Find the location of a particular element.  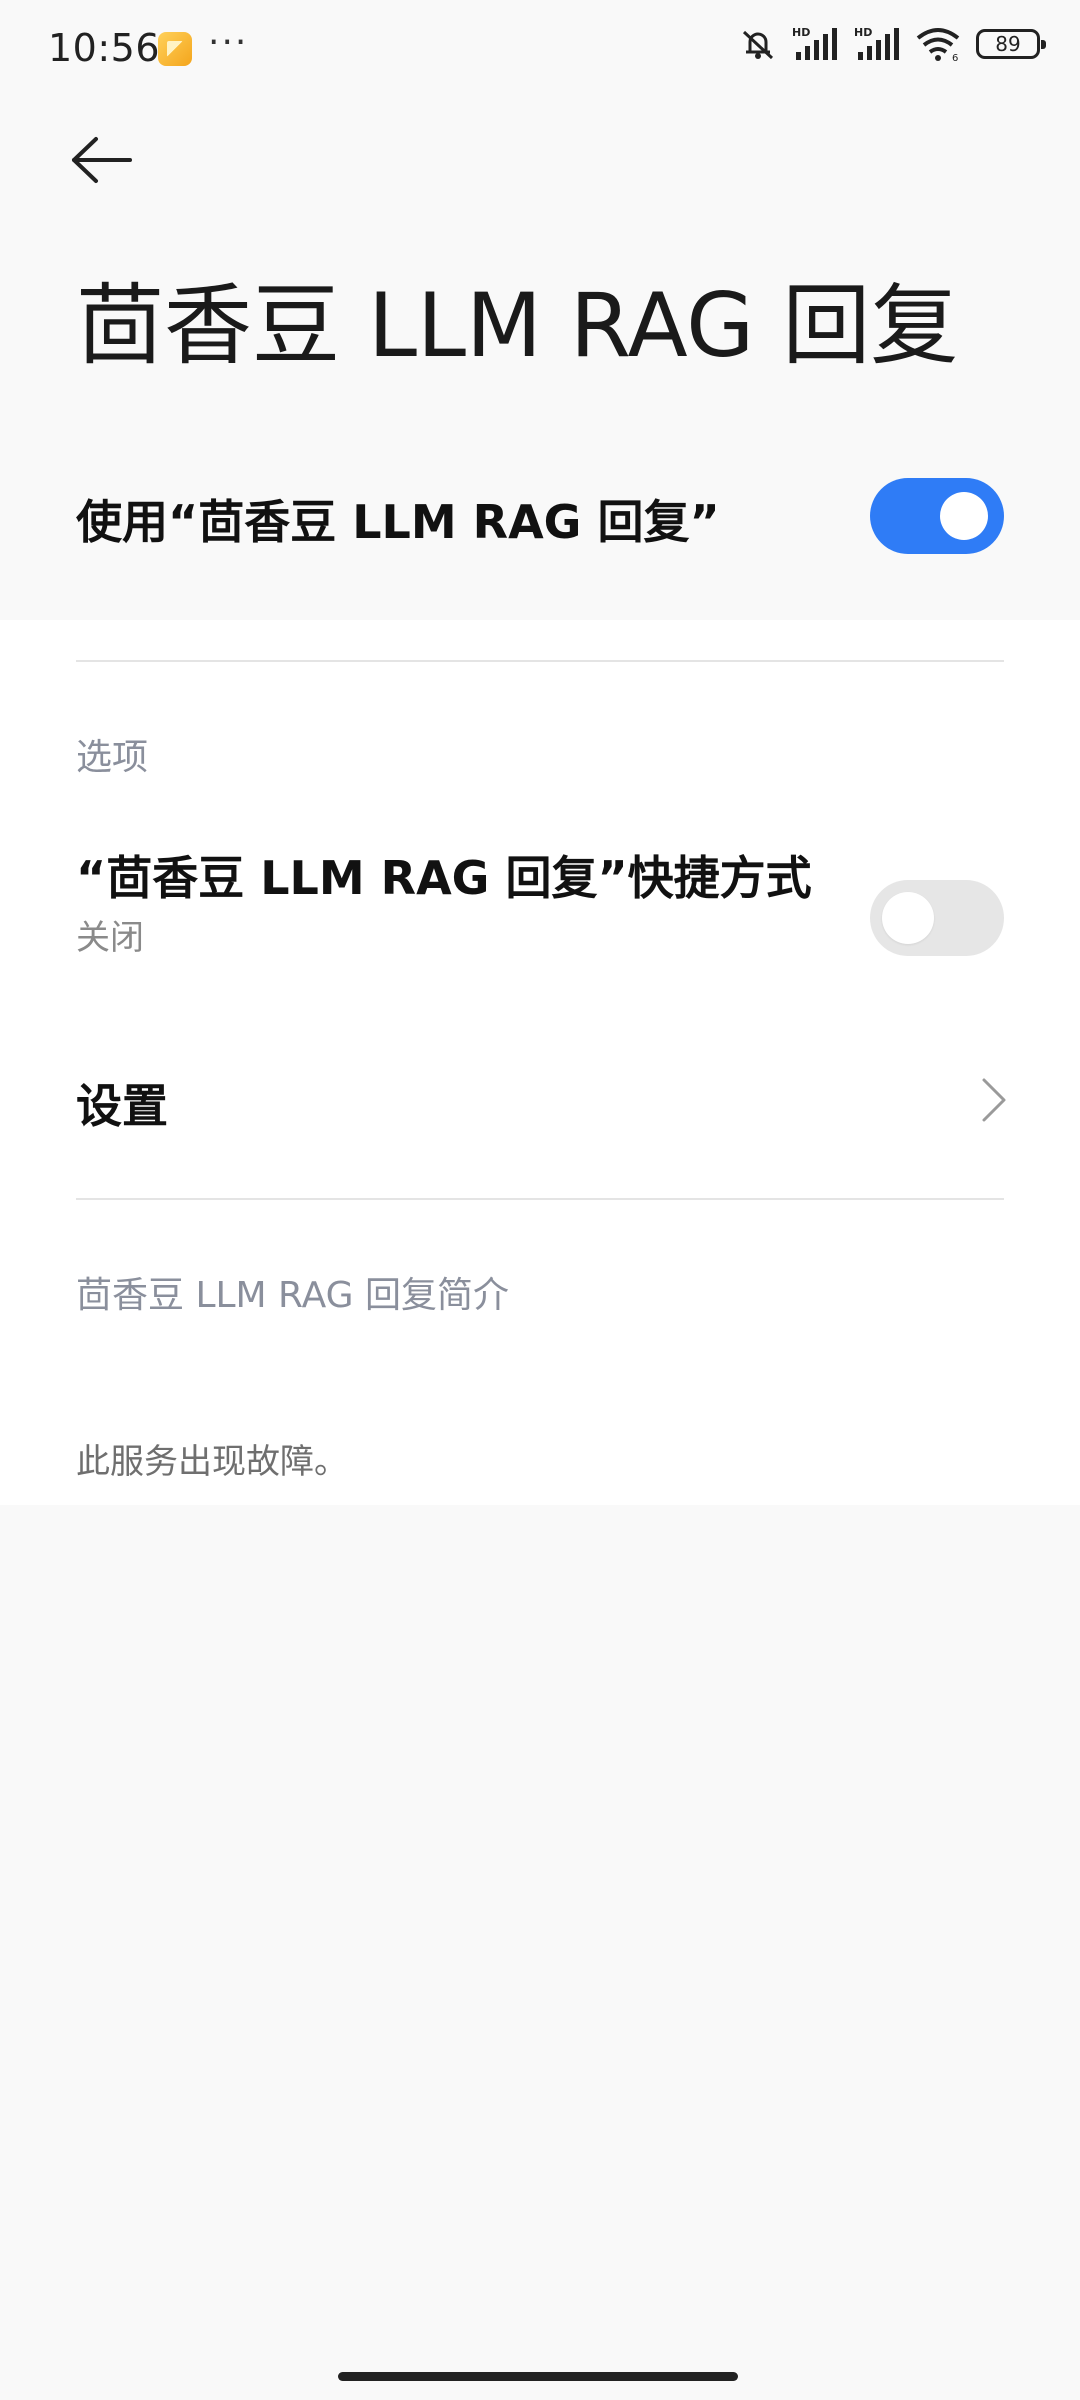

battery-icon: 89 is located at coordinates (1011, 44).